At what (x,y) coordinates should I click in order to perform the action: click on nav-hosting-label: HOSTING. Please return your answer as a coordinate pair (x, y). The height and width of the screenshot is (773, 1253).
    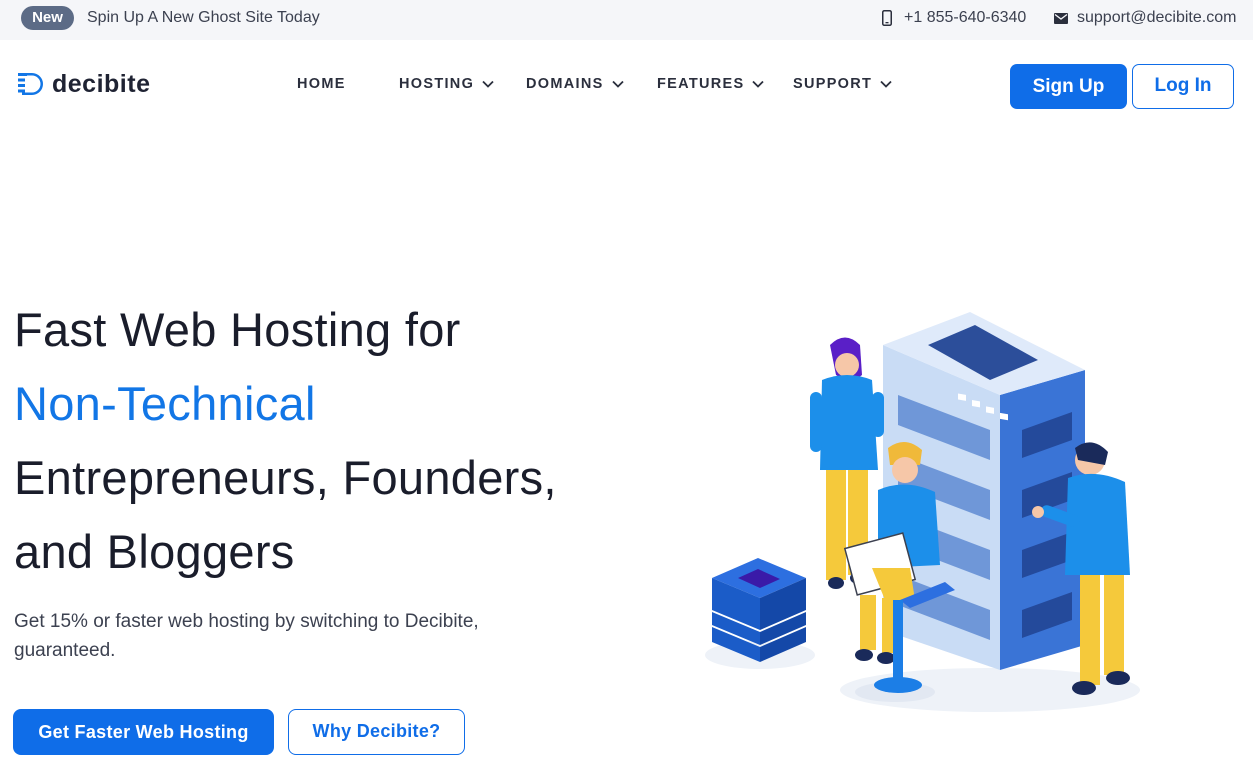
    Looking at the image, I should click on (437, 84).